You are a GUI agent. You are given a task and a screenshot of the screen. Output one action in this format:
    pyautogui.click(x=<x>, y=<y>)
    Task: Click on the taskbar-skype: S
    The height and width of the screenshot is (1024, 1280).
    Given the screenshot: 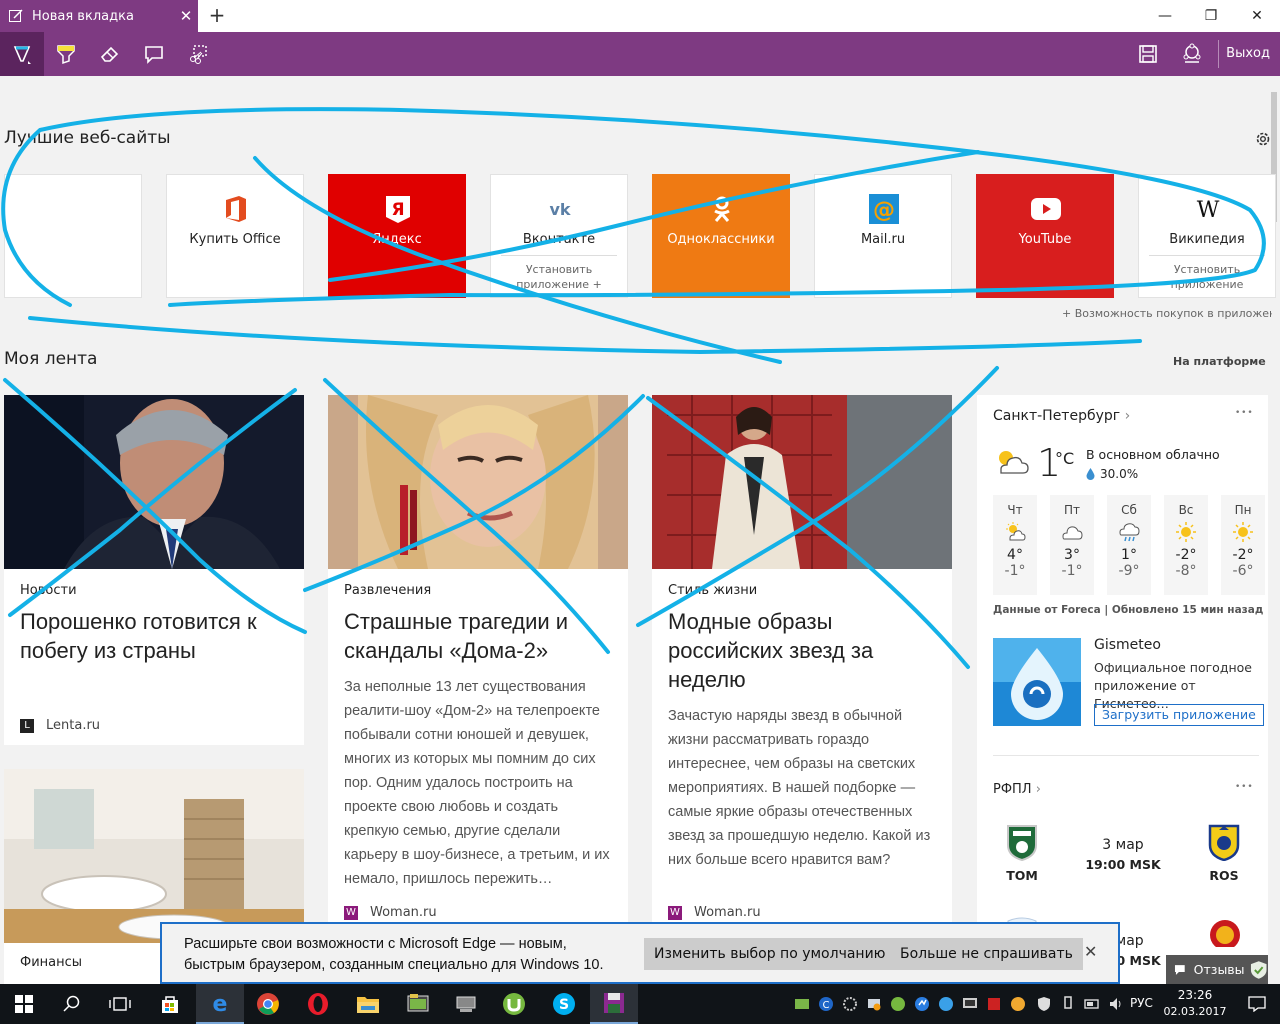 What is the action you would take?
    pyautogui.click(x=564, y=1004)
    